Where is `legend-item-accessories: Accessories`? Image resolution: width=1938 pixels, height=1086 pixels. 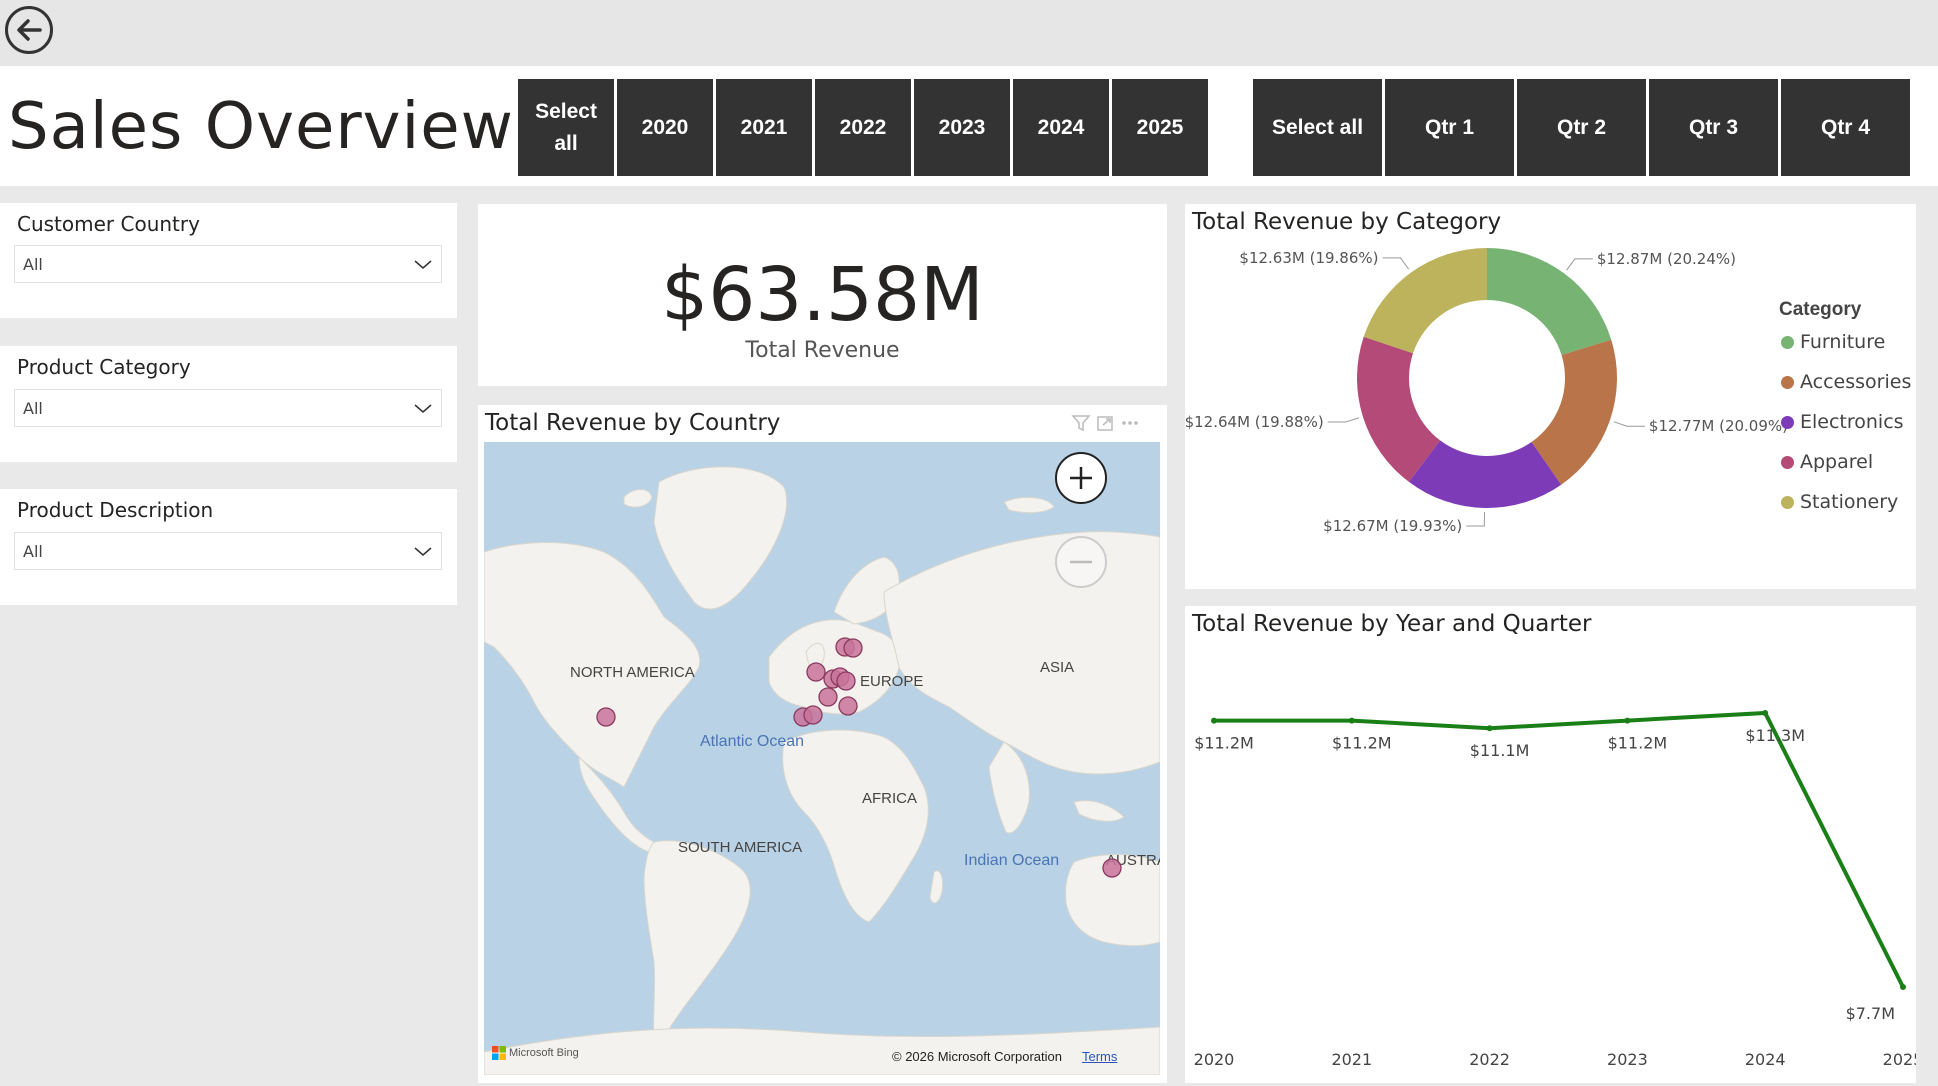
legend-item-accessories: Accessories is located at coordinates (1846, 382).